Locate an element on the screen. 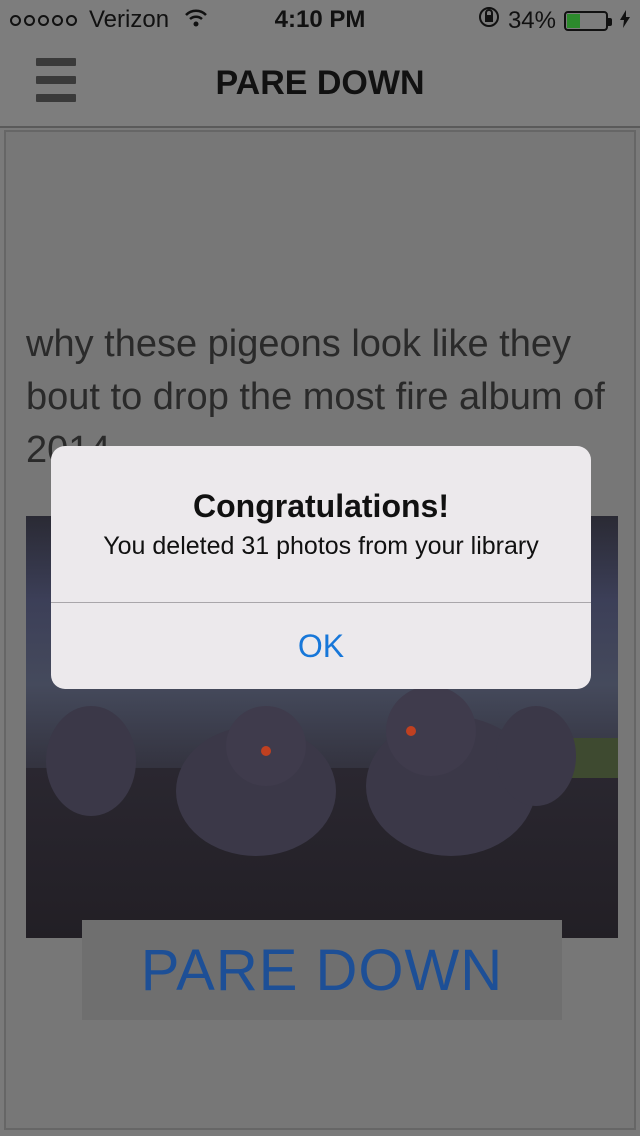 The width and height of the screenshot is (640, 1136). charging-bolt-icon is located at coordinates (625, 21).